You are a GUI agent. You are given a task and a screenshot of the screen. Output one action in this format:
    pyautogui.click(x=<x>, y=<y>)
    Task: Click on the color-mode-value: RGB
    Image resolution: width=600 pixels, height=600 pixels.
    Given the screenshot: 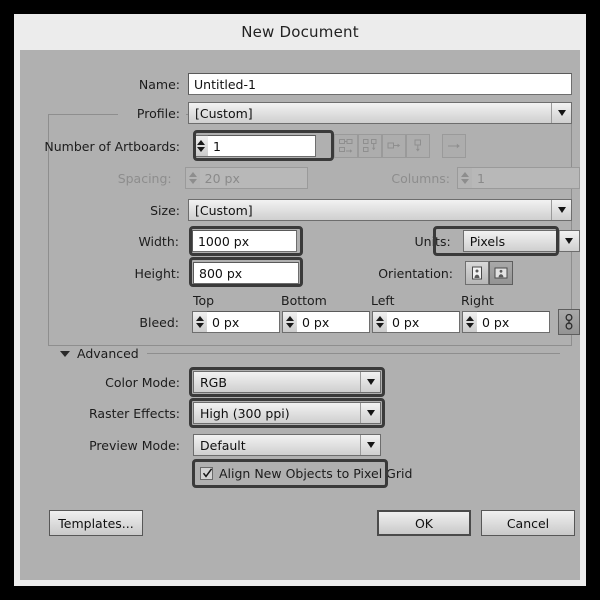 What is the action you would take?
    pyautogui.click(x=213, y=382)
    